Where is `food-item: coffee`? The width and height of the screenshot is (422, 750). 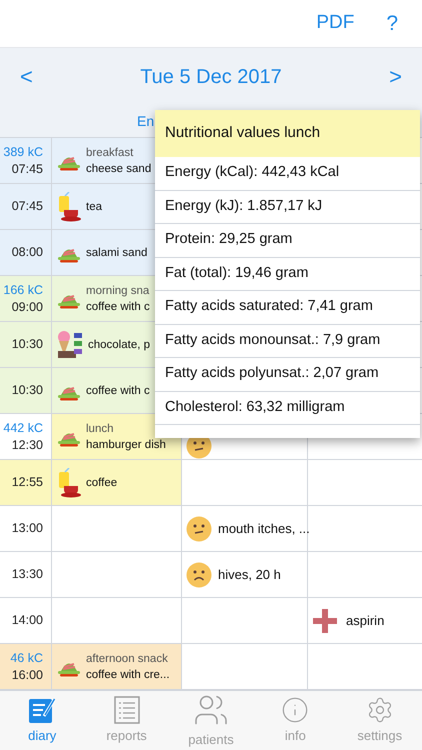
food-item: coffee is located at coordinates (102, 483).